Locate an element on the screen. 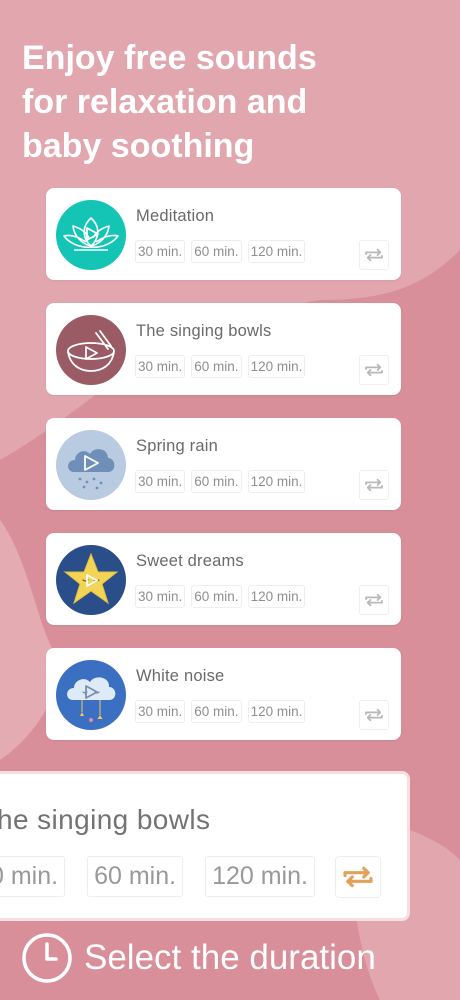 This screenshot has height=1000, width=460. panel-duration-options: 0 min. 60 min. 120 min. is located at coordinates (168, 876).